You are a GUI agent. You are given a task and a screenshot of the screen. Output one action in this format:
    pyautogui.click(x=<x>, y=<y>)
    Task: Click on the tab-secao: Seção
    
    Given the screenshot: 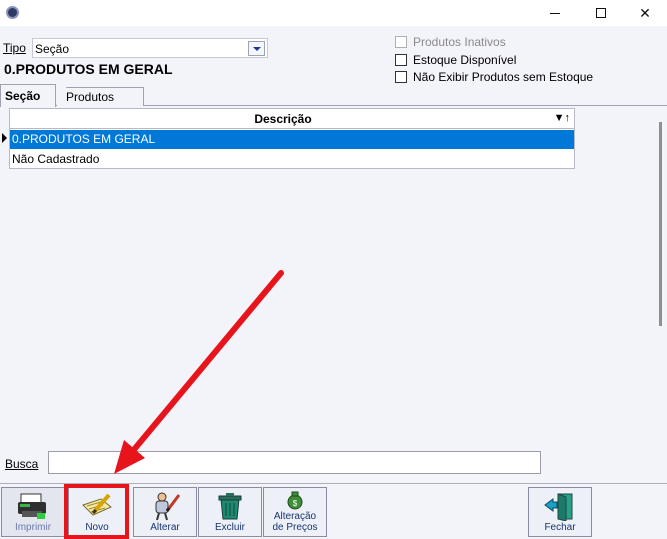 What is the action you would take?
    pyautogui.click(x=28, y=95)
    